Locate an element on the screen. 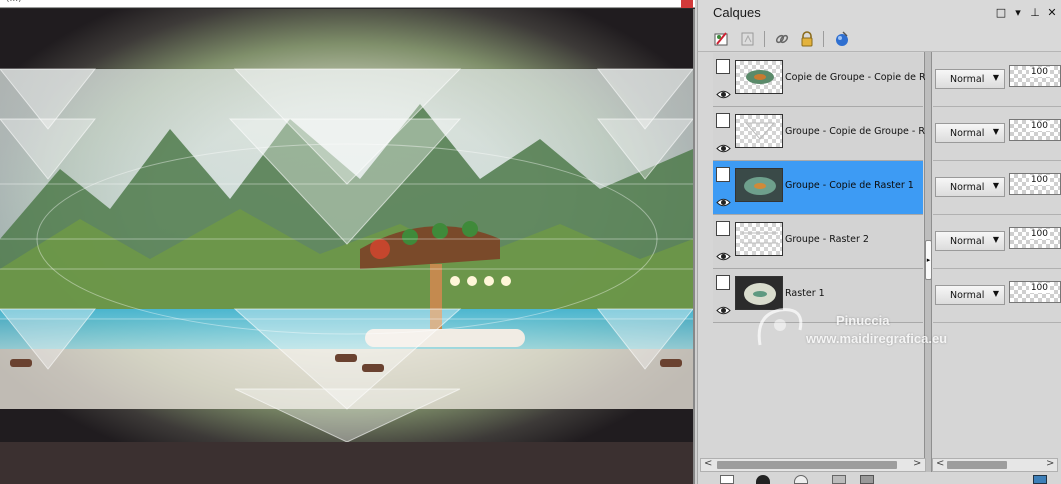 The height and width of the screenshot is (484, 1061). layer-name: Groupe - Copie de Raster 1 is located at coordinates (849, 185).